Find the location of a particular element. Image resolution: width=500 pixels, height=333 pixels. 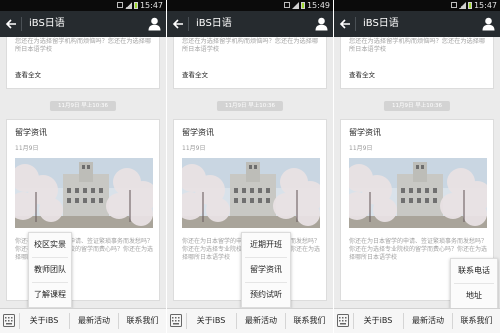

menu-item-address: 地址 is located at coordinates (474, 296).